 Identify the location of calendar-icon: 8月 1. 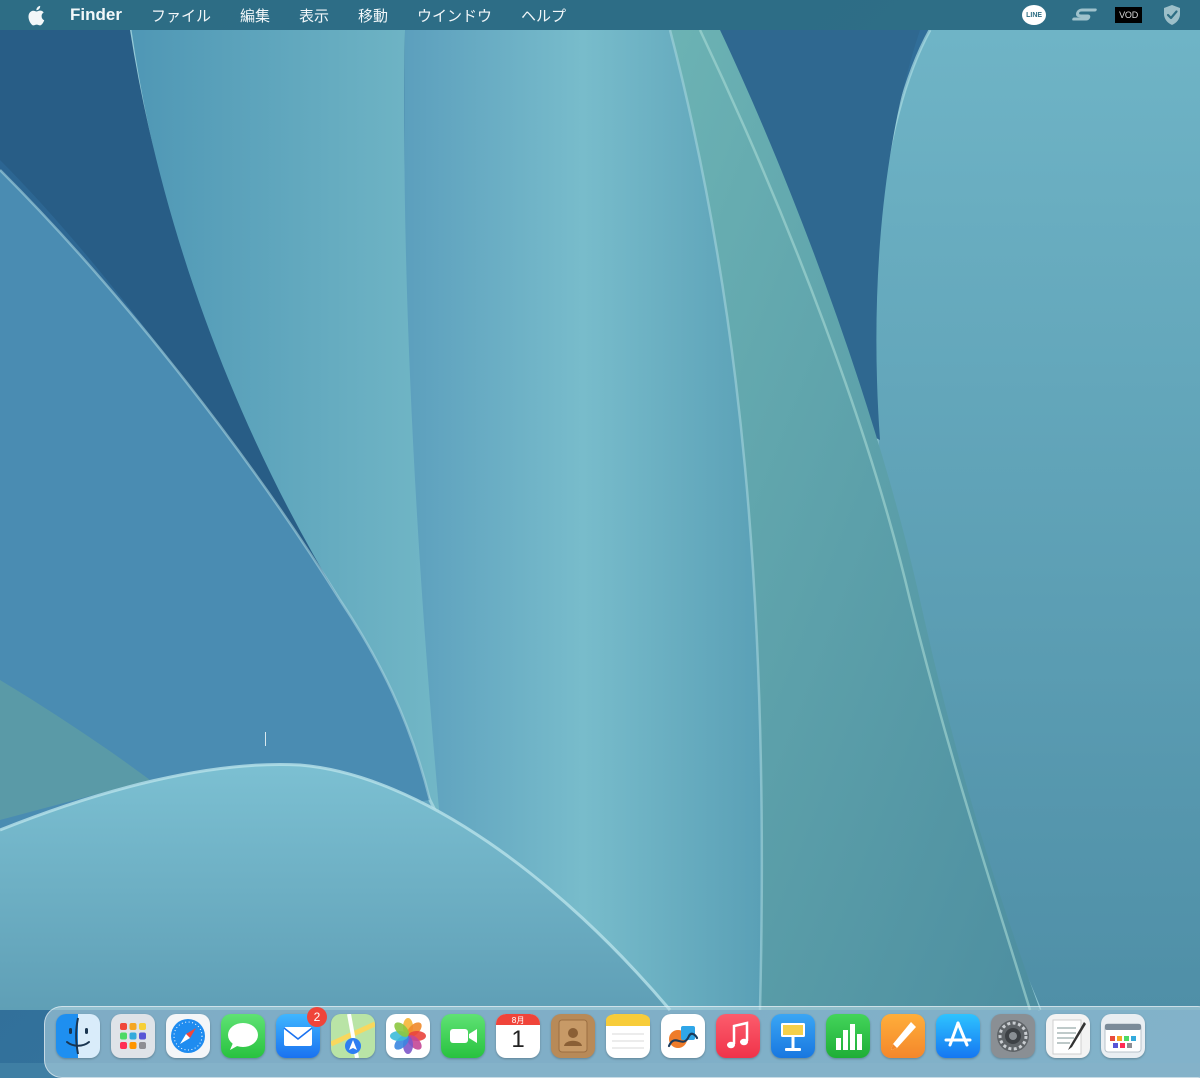
(518, 1036).